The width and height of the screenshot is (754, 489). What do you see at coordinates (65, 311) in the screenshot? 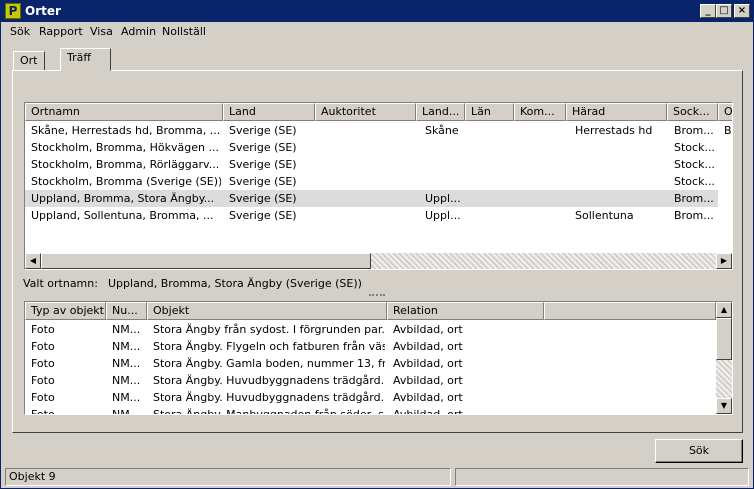
I see `column-header-typ-av-objekt: Typ av objekt` at bounding box center [65, 311].